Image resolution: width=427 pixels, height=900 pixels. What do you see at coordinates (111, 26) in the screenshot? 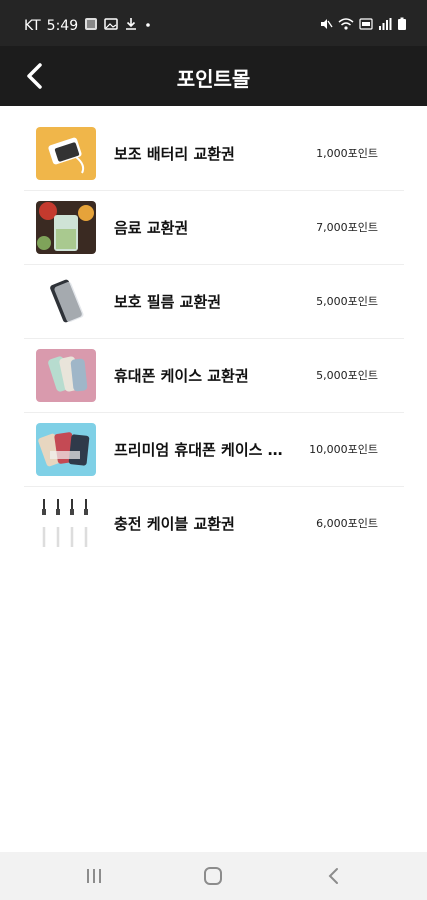
I see `image-icon` at bounding box center [111, 26].